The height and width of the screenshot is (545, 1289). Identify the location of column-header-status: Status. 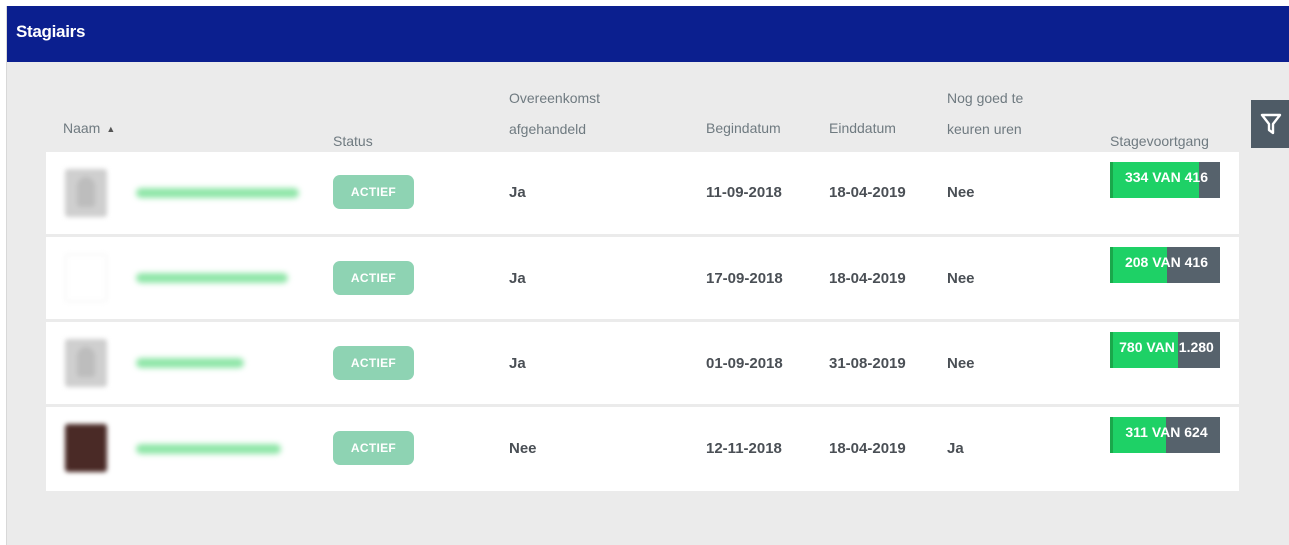
(353, 141).